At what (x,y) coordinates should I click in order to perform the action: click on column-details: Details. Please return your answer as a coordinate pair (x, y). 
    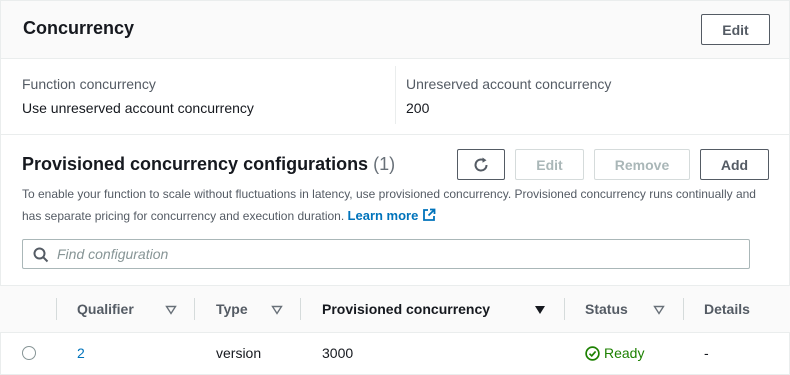
    Looking at the image, I should click on (727, 309).